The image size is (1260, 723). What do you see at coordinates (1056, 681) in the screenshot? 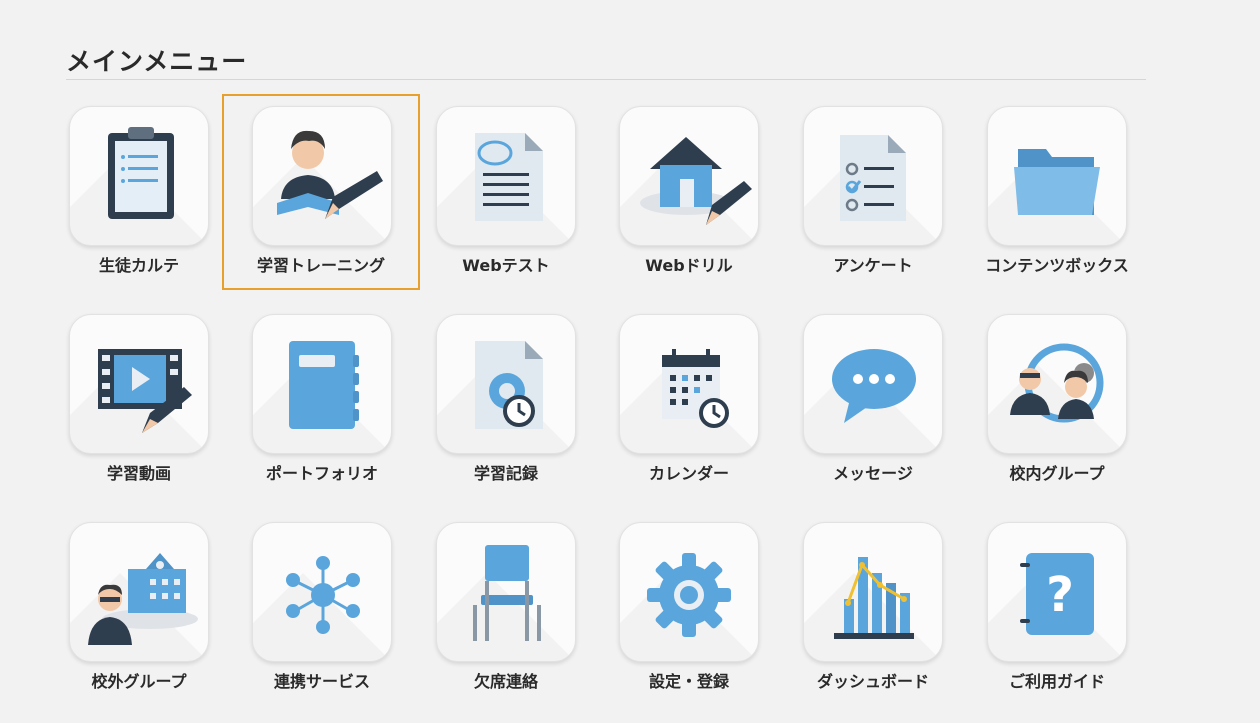
I see `menu-item-label: ご利用ガイド` at bounding box center [1056, 681].